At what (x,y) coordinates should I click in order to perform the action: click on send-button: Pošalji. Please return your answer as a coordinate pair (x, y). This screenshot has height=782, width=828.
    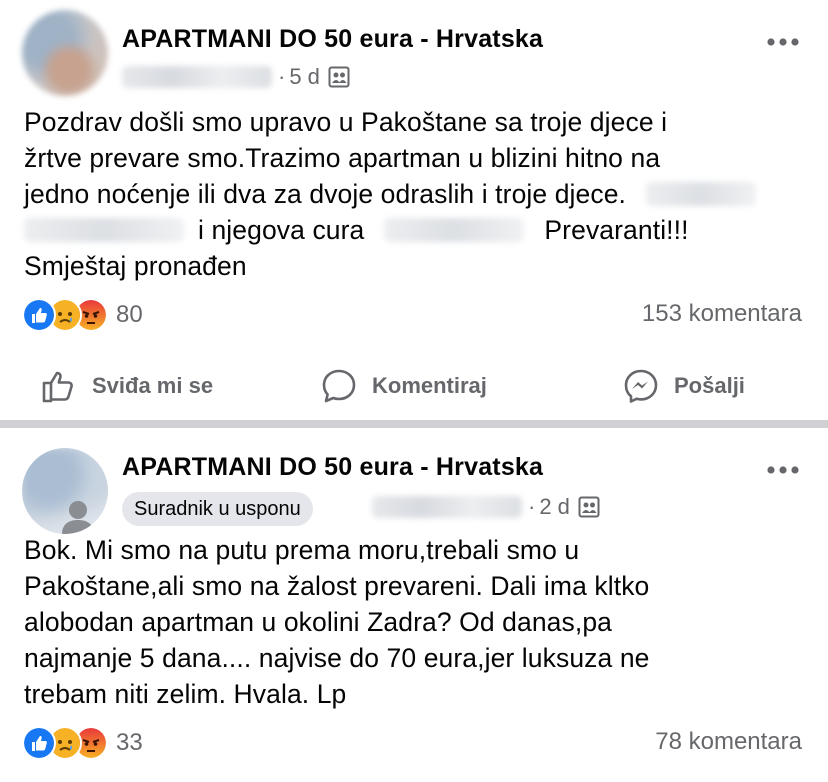
    Looking at the image, I should click on (683, 386).